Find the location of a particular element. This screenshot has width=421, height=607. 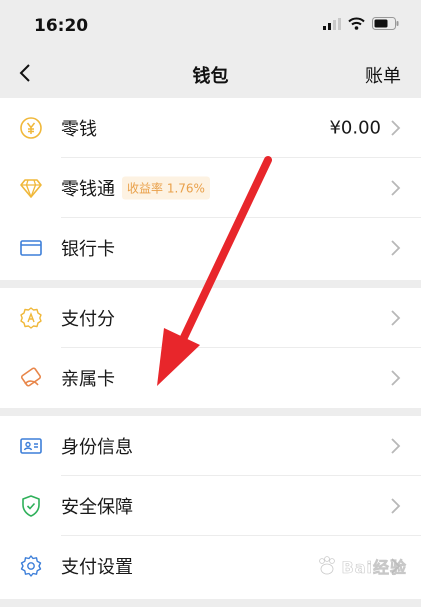

diamond-icon is located at coordinates (31, 188).